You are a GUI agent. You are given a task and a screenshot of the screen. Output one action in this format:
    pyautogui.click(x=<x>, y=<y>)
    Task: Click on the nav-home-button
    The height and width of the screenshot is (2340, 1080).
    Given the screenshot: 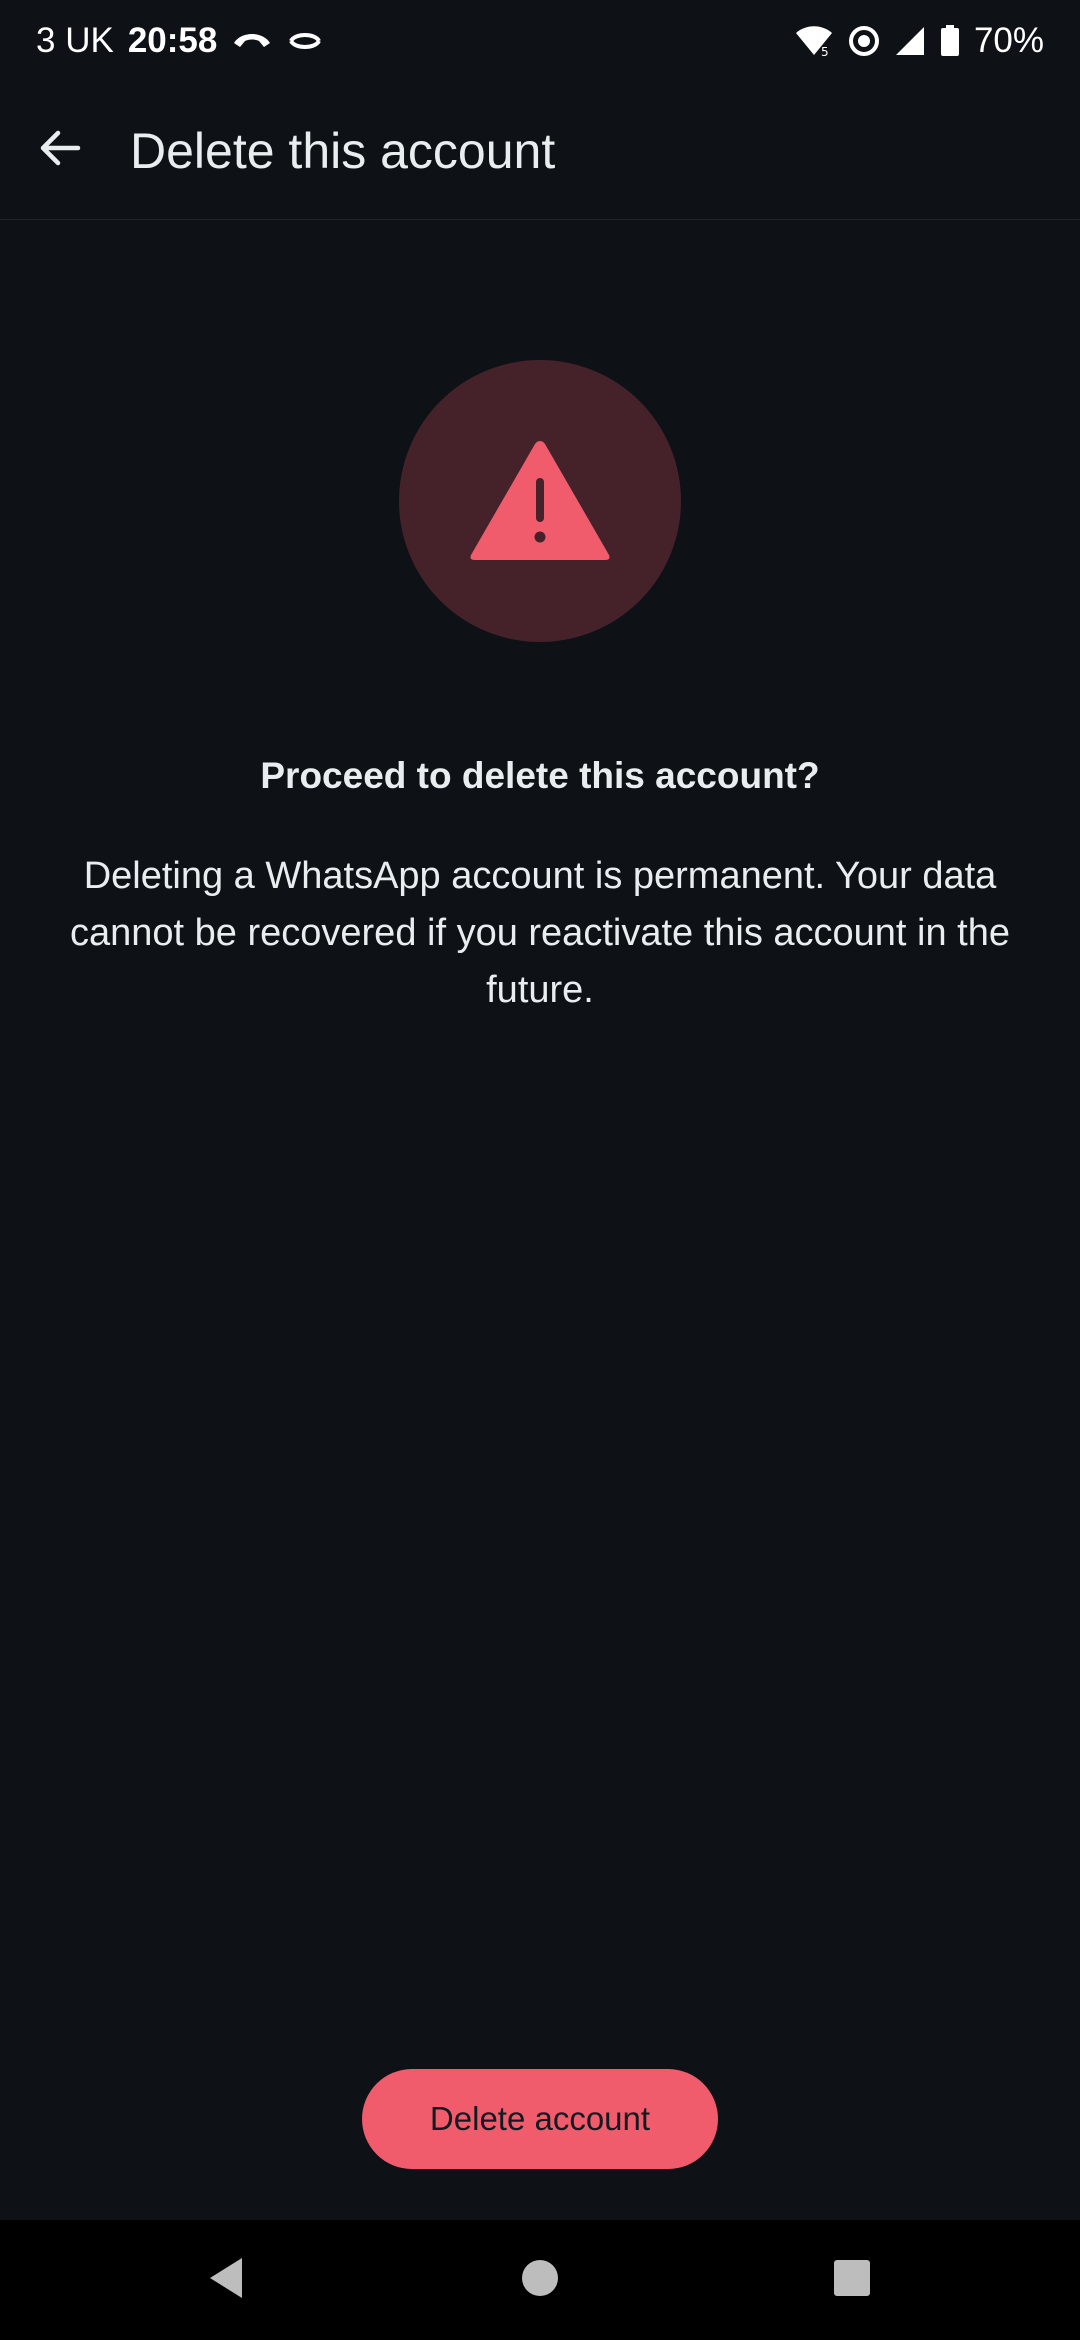 What is the action you would take?
    pyautogui.click(x=540, y=2280)
    